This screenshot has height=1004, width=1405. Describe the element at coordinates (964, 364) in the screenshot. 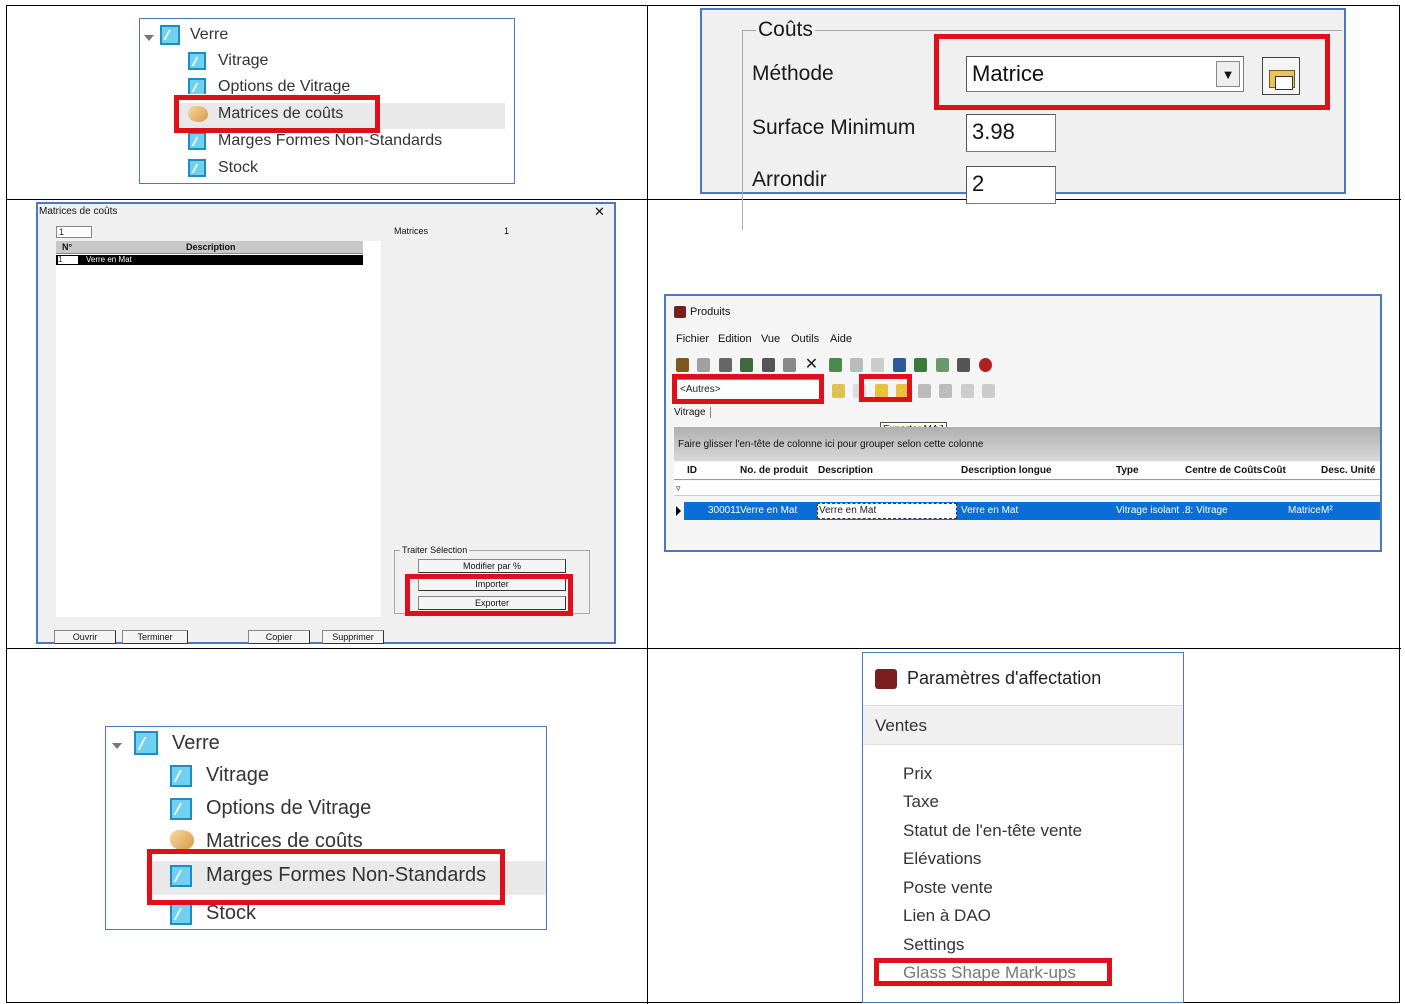

I see `properties-icon` at that location.